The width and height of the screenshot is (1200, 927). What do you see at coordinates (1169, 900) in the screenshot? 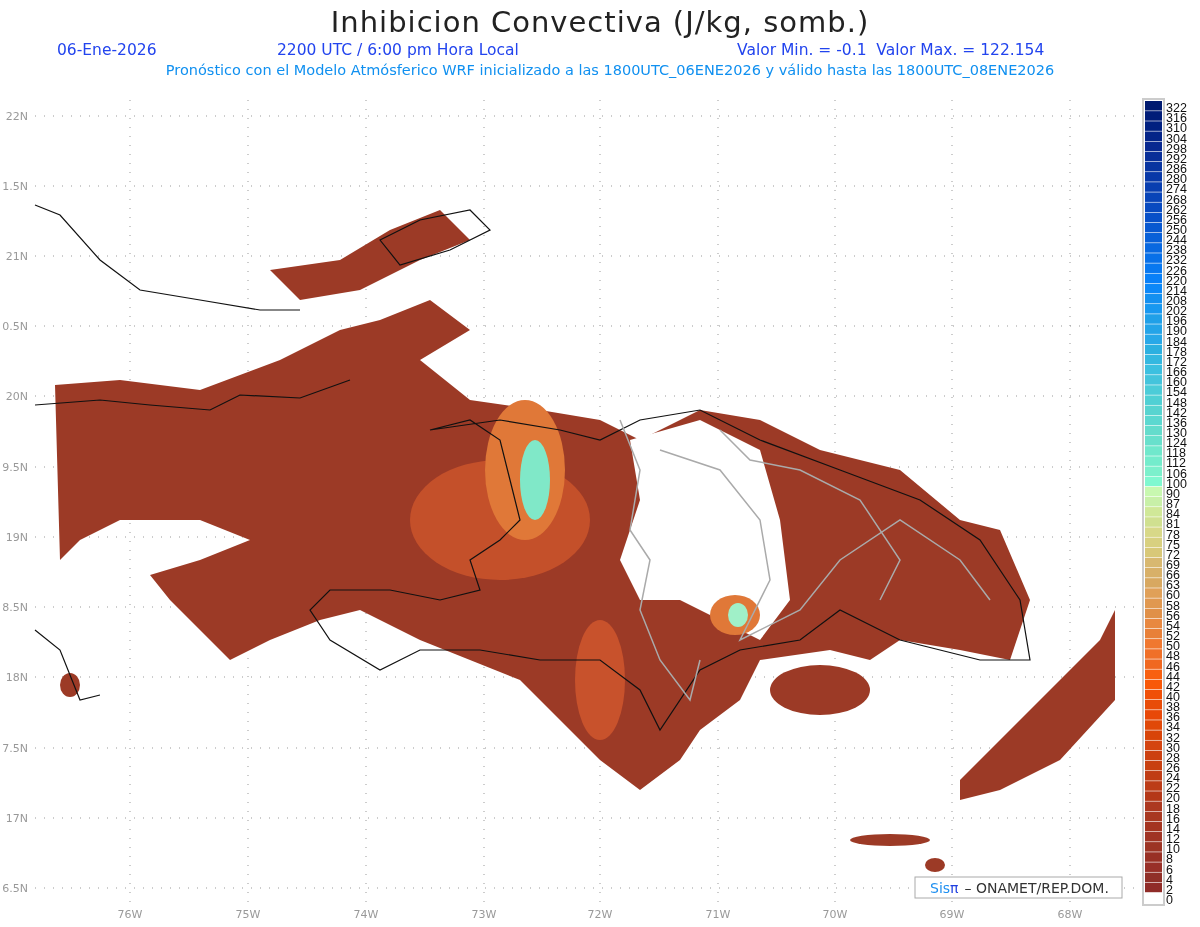
I see `color-scale-label: 0` at bounding box center [1169, 900].